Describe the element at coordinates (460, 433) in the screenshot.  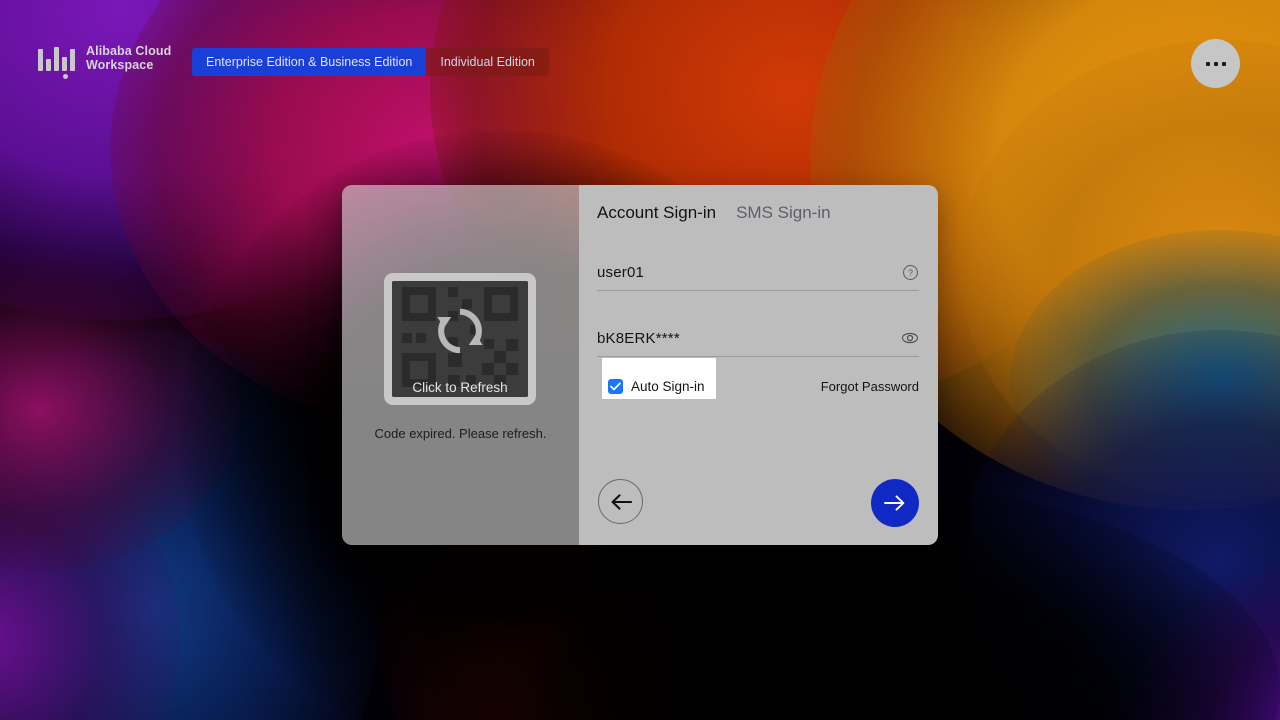
I see `qr-status-text: Code expired. Please refresh.` at that location.